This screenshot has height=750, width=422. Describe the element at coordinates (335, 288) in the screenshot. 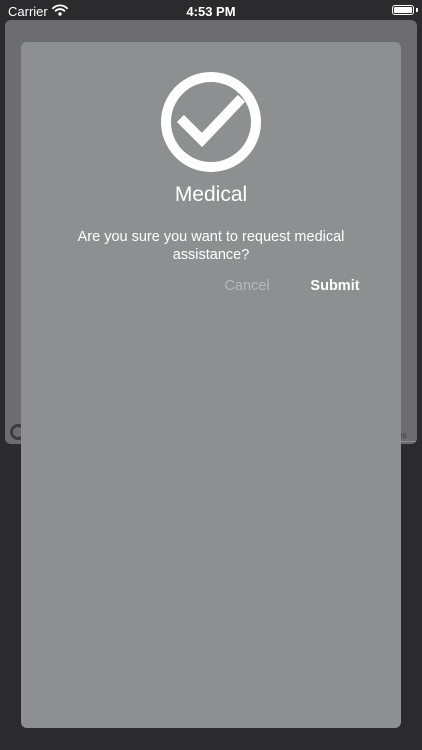

I see `submit-button: Submit` at that location.